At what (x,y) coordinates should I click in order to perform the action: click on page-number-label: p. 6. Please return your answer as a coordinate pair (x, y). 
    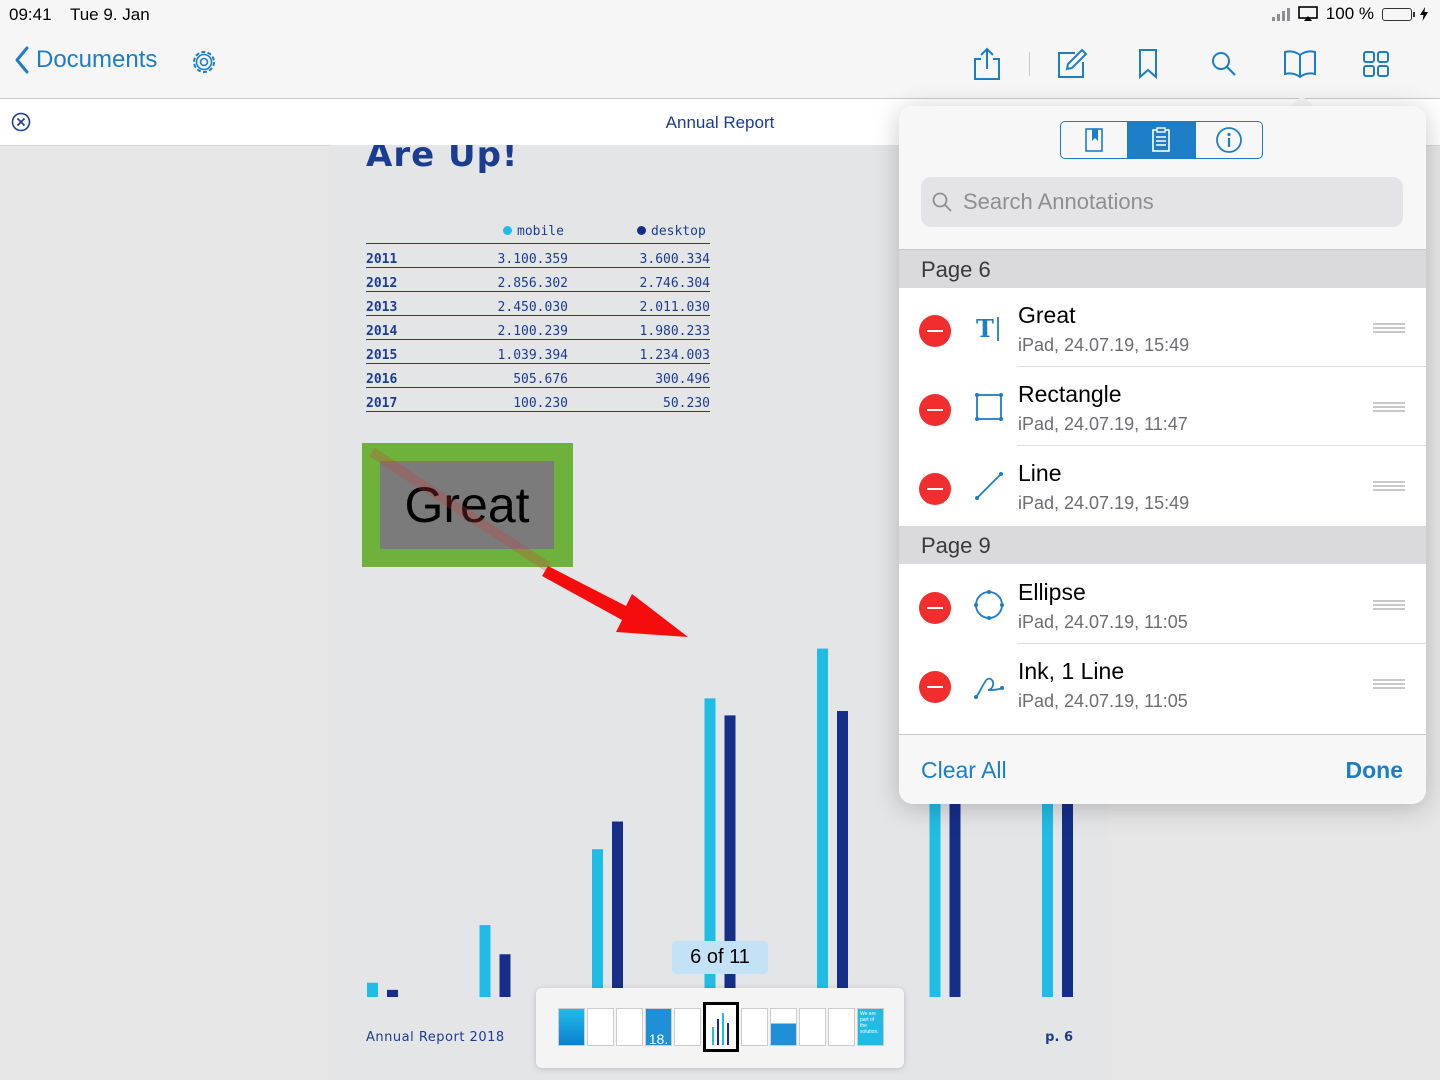
    Looking at the image, I should click on (1059, 1037).